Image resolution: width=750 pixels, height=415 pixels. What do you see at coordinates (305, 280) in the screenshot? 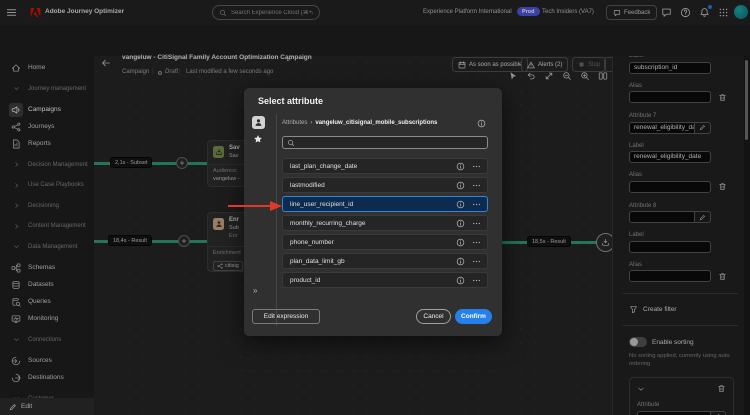
I see `attribute-name: product_id` at bounding box center [305, 280].